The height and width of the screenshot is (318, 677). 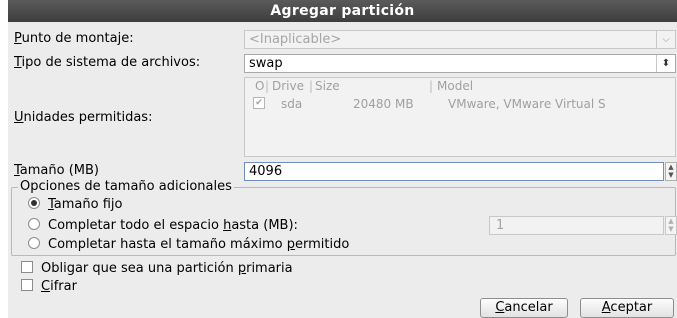 I want to click on drives-header: O | Drive | Size | Model, so click(x=364, y=86).